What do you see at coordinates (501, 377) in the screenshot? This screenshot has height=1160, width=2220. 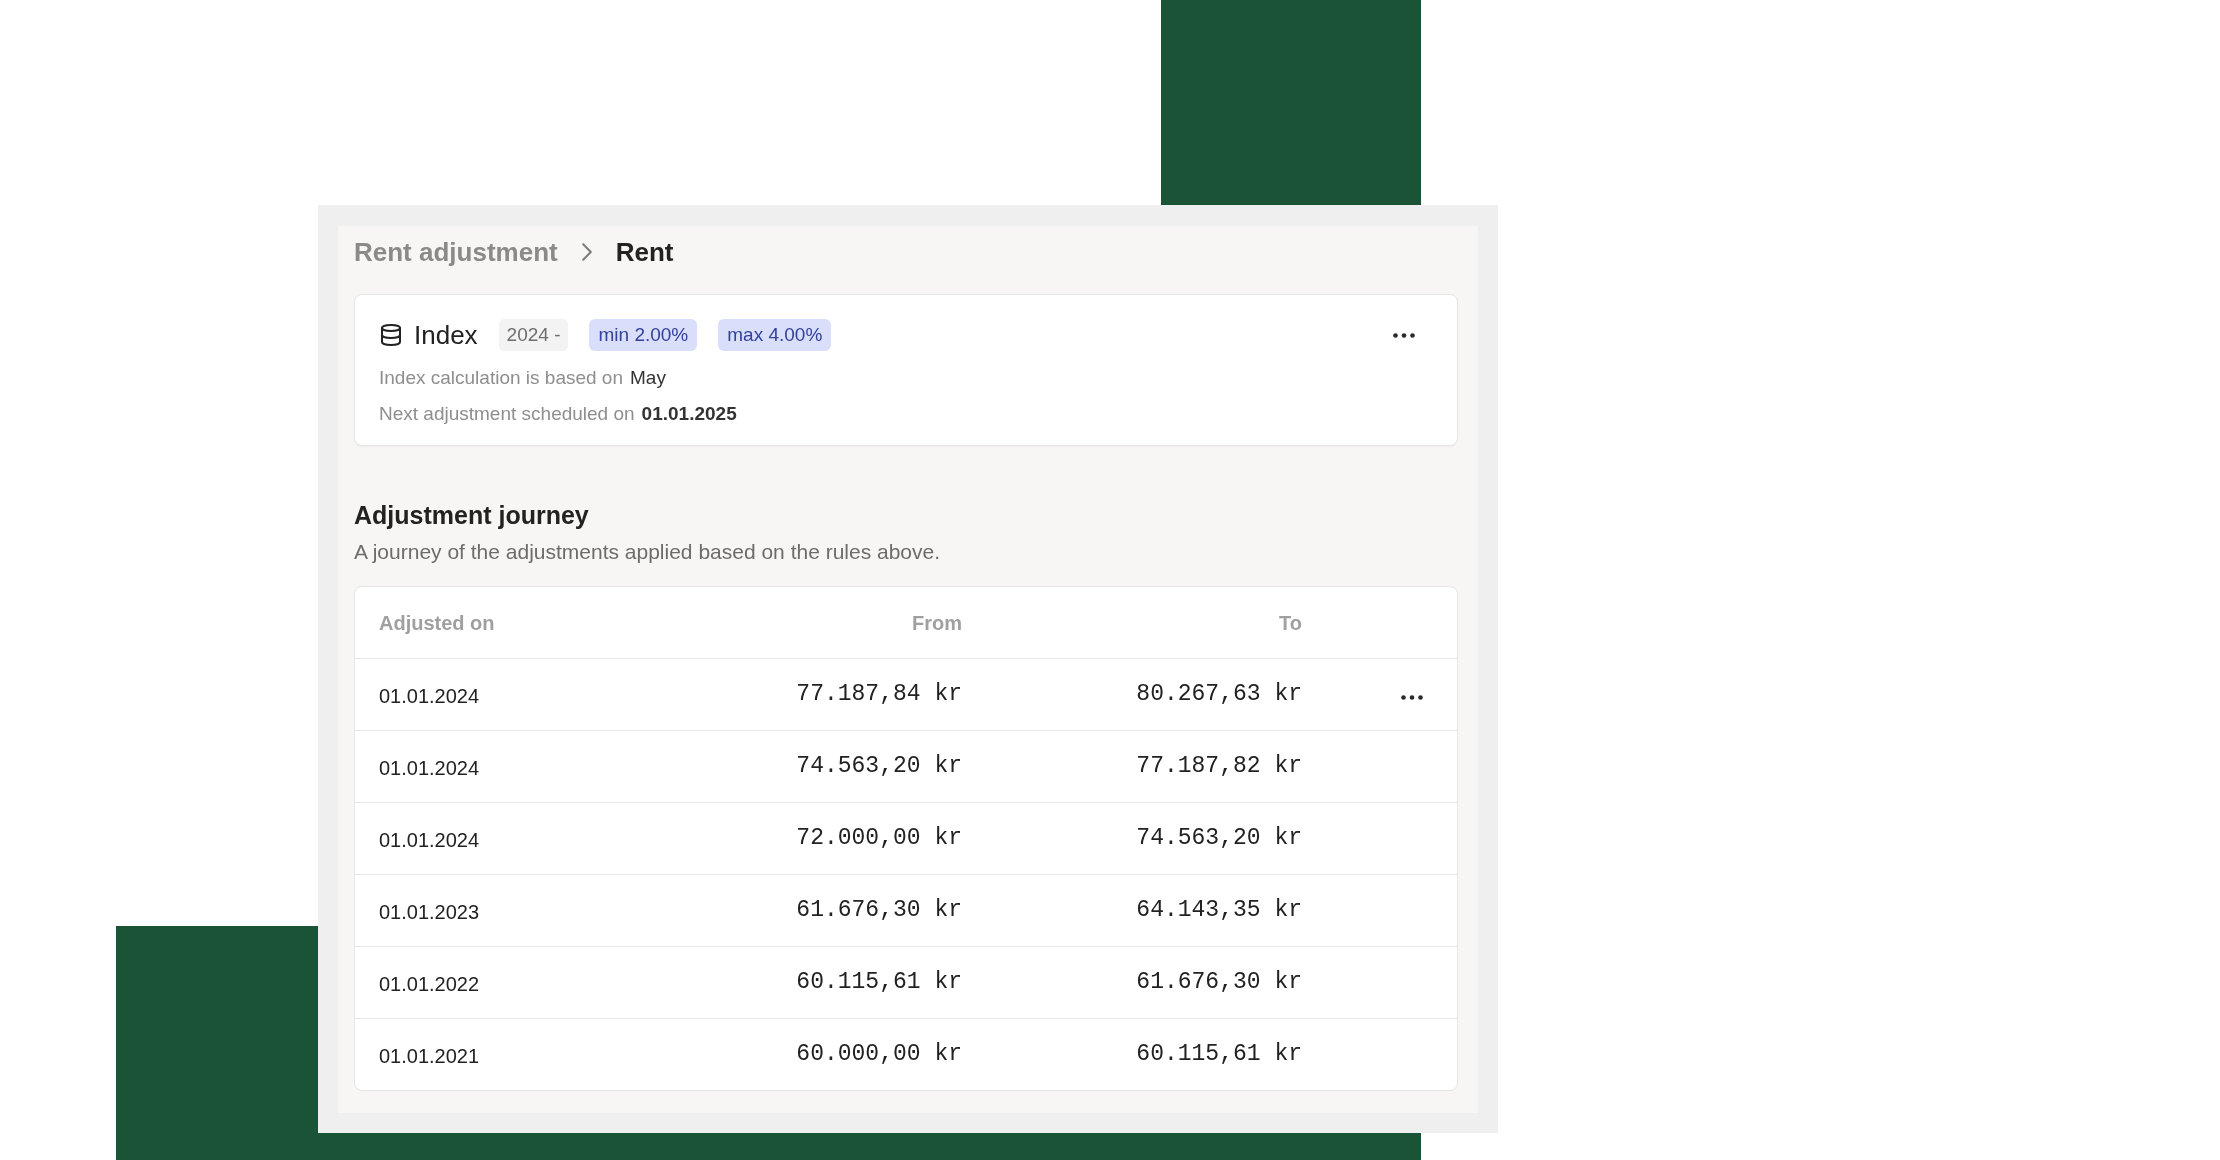 I see `detail-label: Index calculation is based on` at bounding box center [501, 377].